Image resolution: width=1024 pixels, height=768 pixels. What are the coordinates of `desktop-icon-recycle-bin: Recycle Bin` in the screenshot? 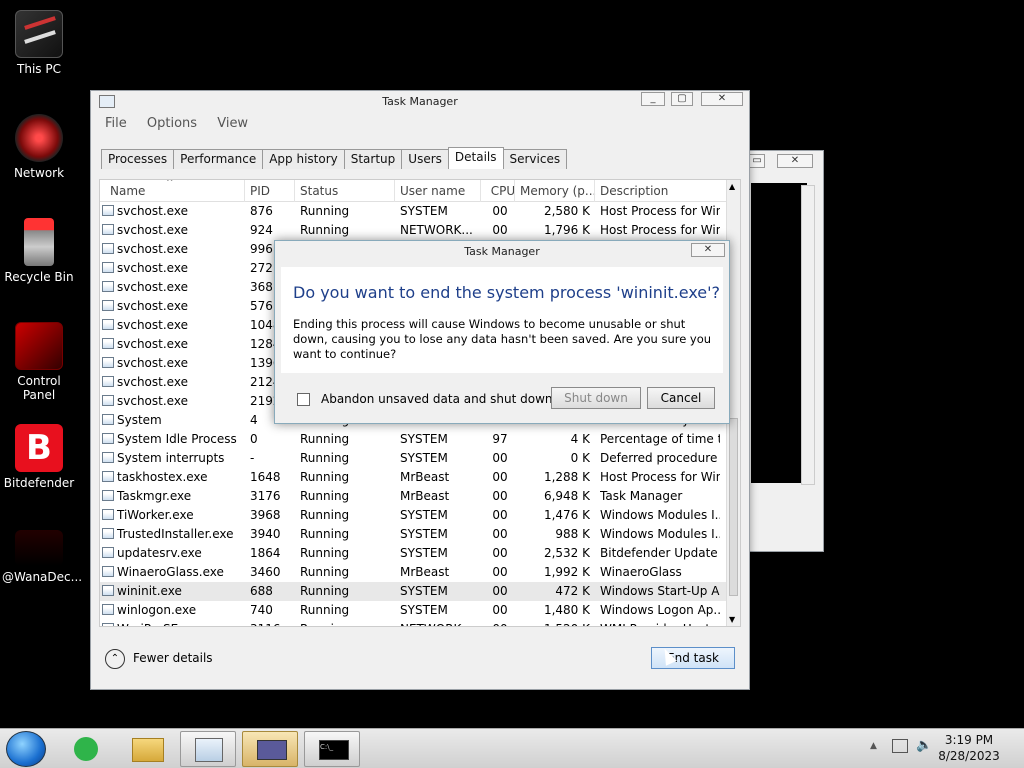 It's located at (39, 251).